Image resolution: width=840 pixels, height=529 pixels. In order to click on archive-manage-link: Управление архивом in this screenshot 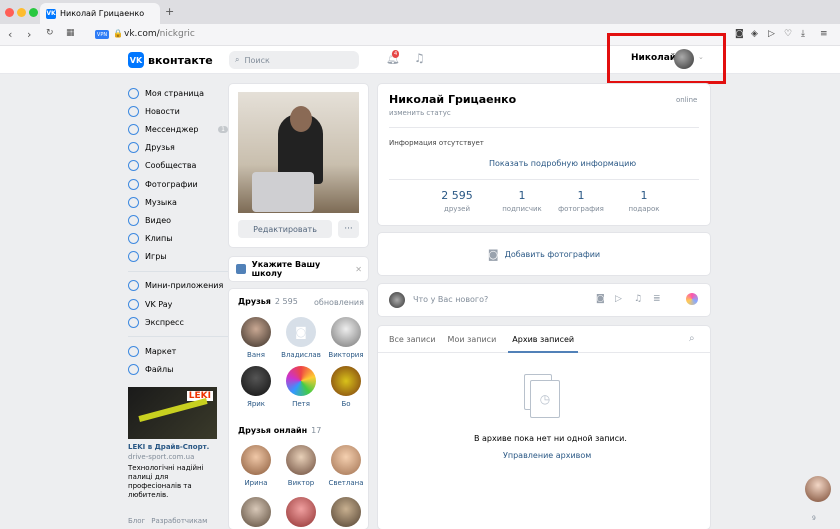, I will do `click(547, 455)`.